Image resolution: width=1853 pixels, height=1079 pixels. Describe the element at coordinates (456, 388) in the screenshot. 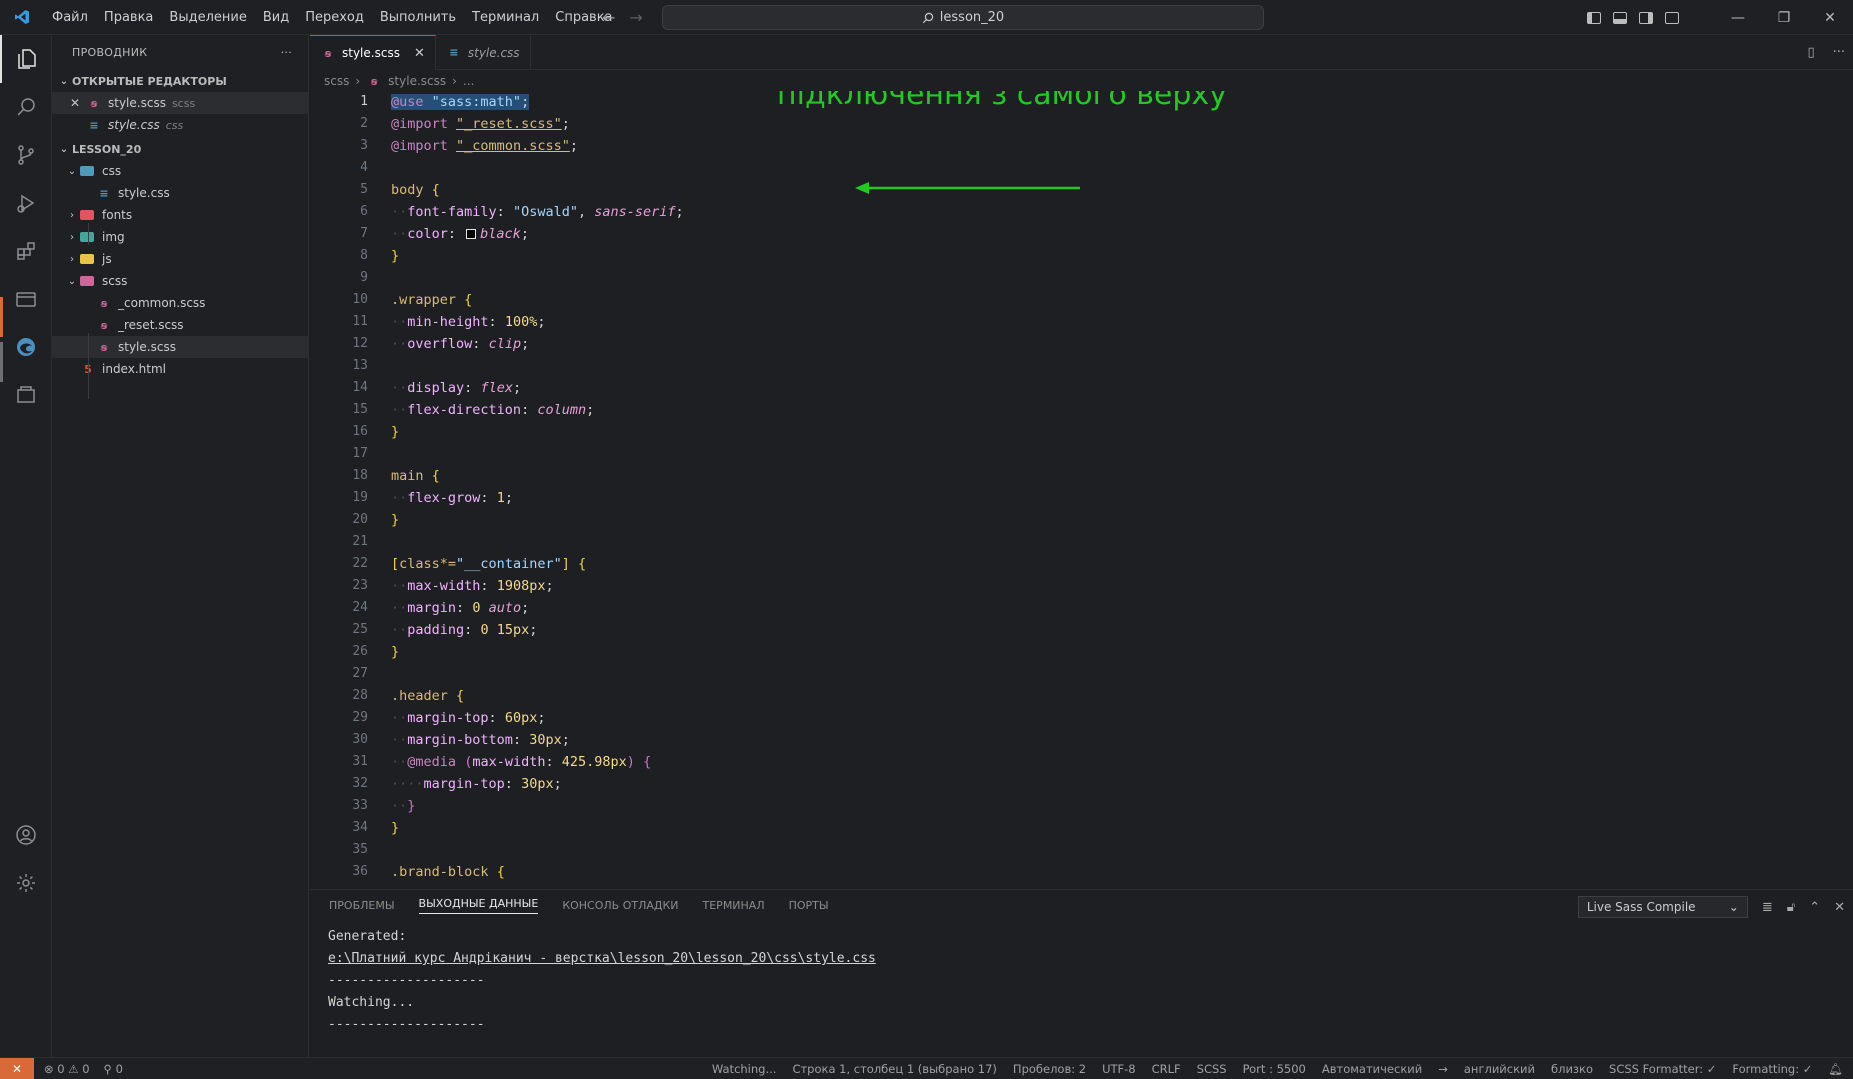

I see `code-line: ··display: flex;` at that location.